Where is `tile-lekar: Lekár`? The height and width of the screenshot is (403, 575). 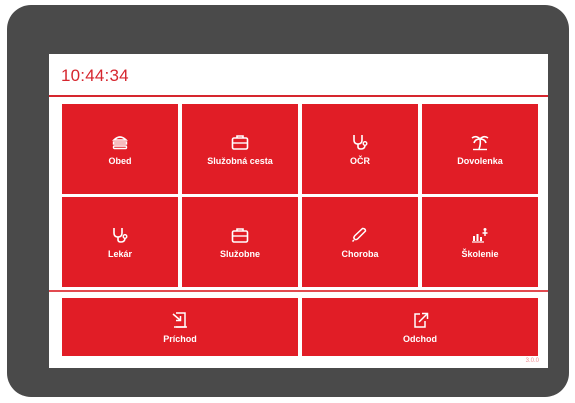
tile-lekar: Lekár is located at coordinates (120, 242).